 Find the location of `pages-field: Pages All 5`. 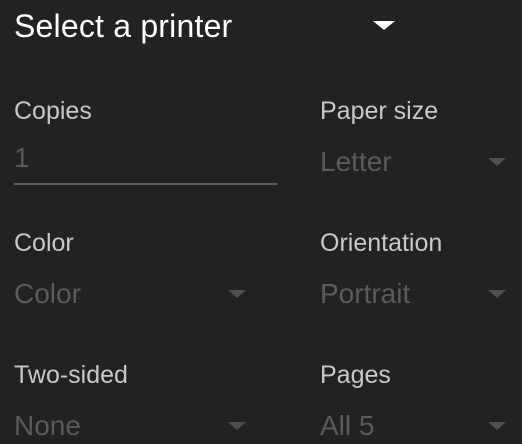

pages-field: Pages All 5 is located at coordinates (415, 400).